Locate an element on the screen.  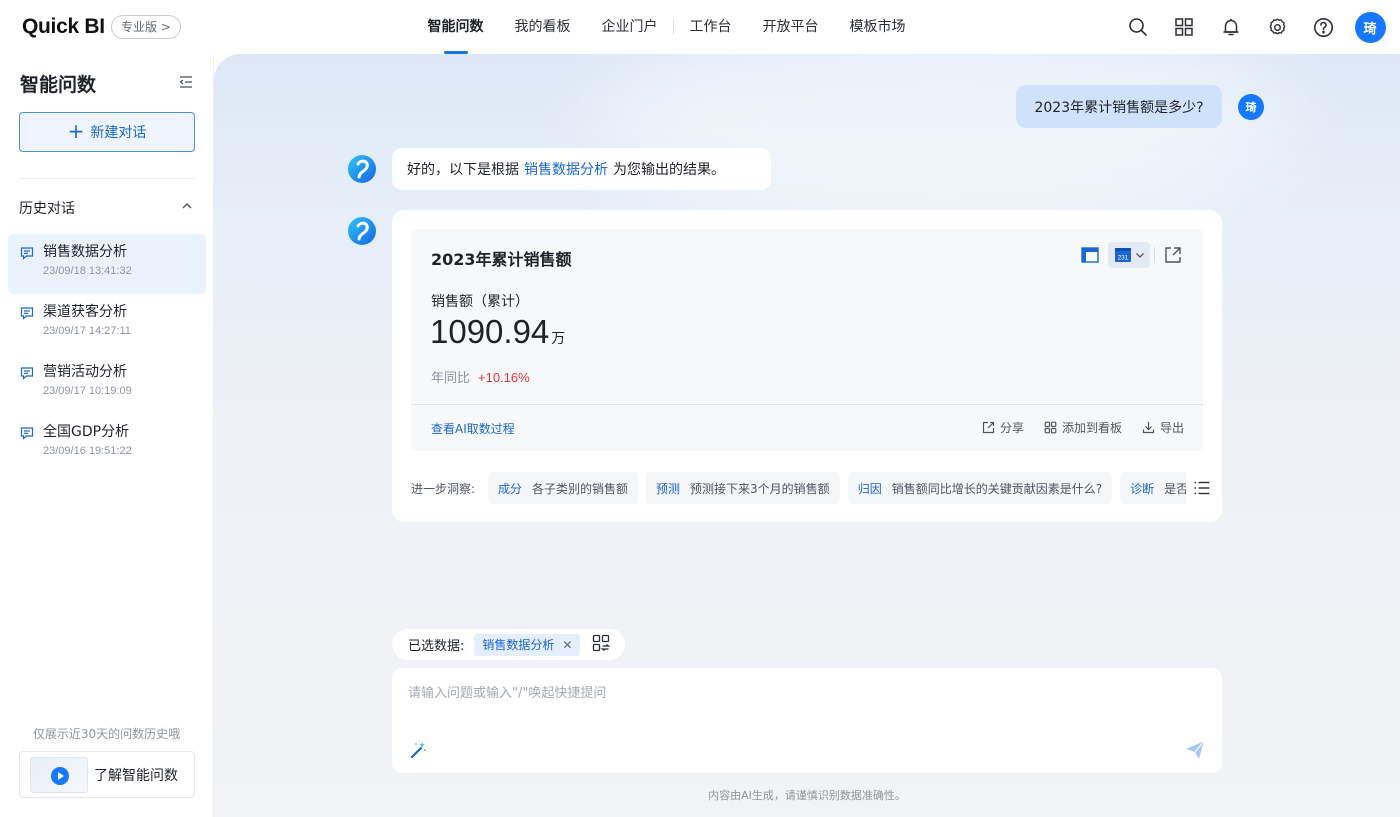
top-nav: 智能问数 我的看板 企业门户 工作台 开放平台 模板市场 is located at coordinates (666, 27).